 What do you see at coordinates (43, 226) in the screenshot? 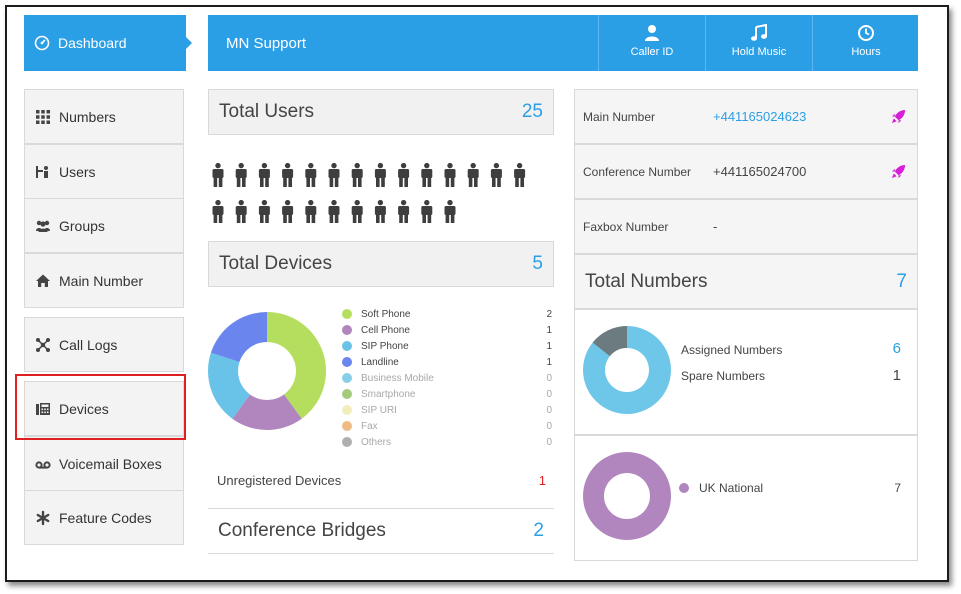
I see `group-icon` at bounding box center [43, 226].